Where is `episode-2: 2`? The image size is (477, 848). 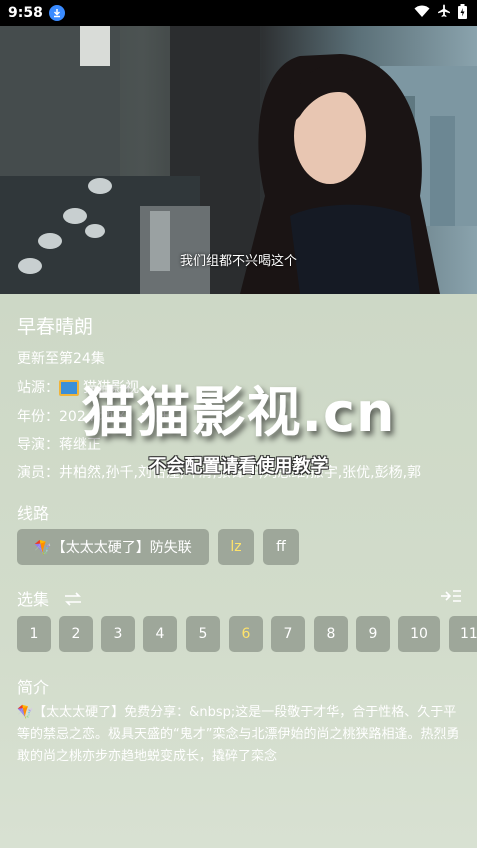 episode-2: 2 is located at coordinates (76, 634).